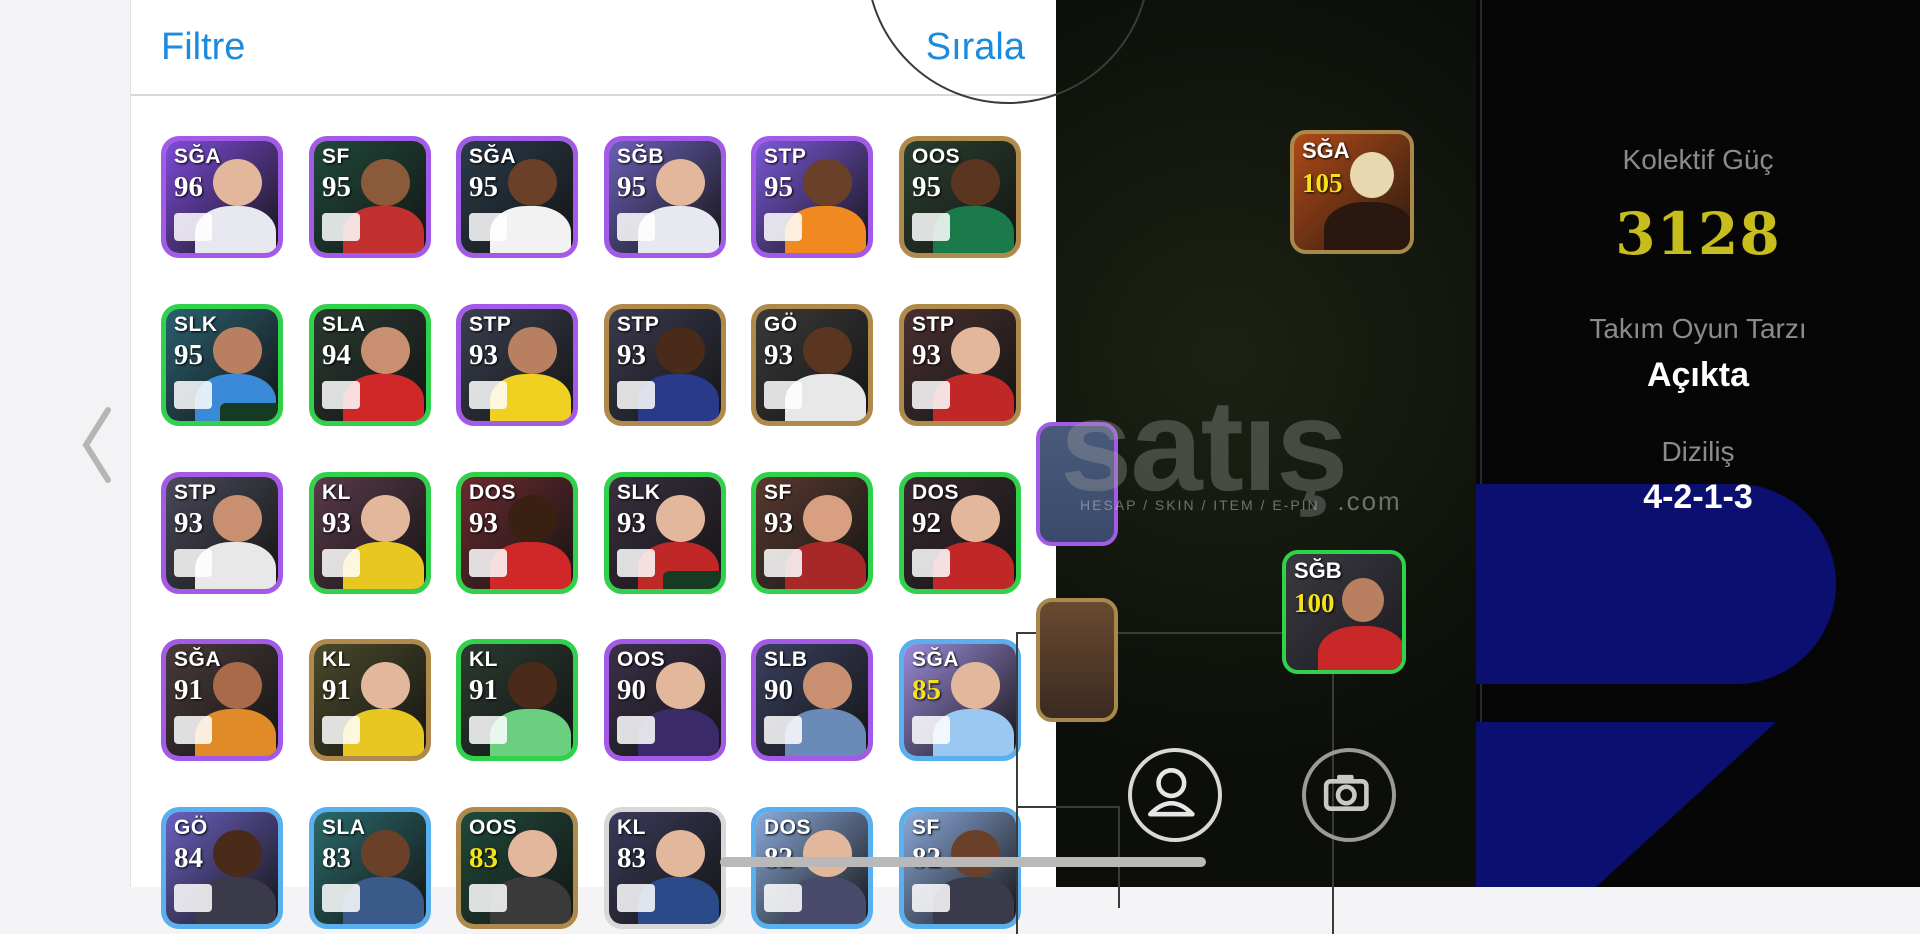 Image resolution: width=1920 pixels, height=934 pixels. Describe the element at coordinates (1352, 192) in the screenshot. I see `squad-card: SĞA 105` at that location.